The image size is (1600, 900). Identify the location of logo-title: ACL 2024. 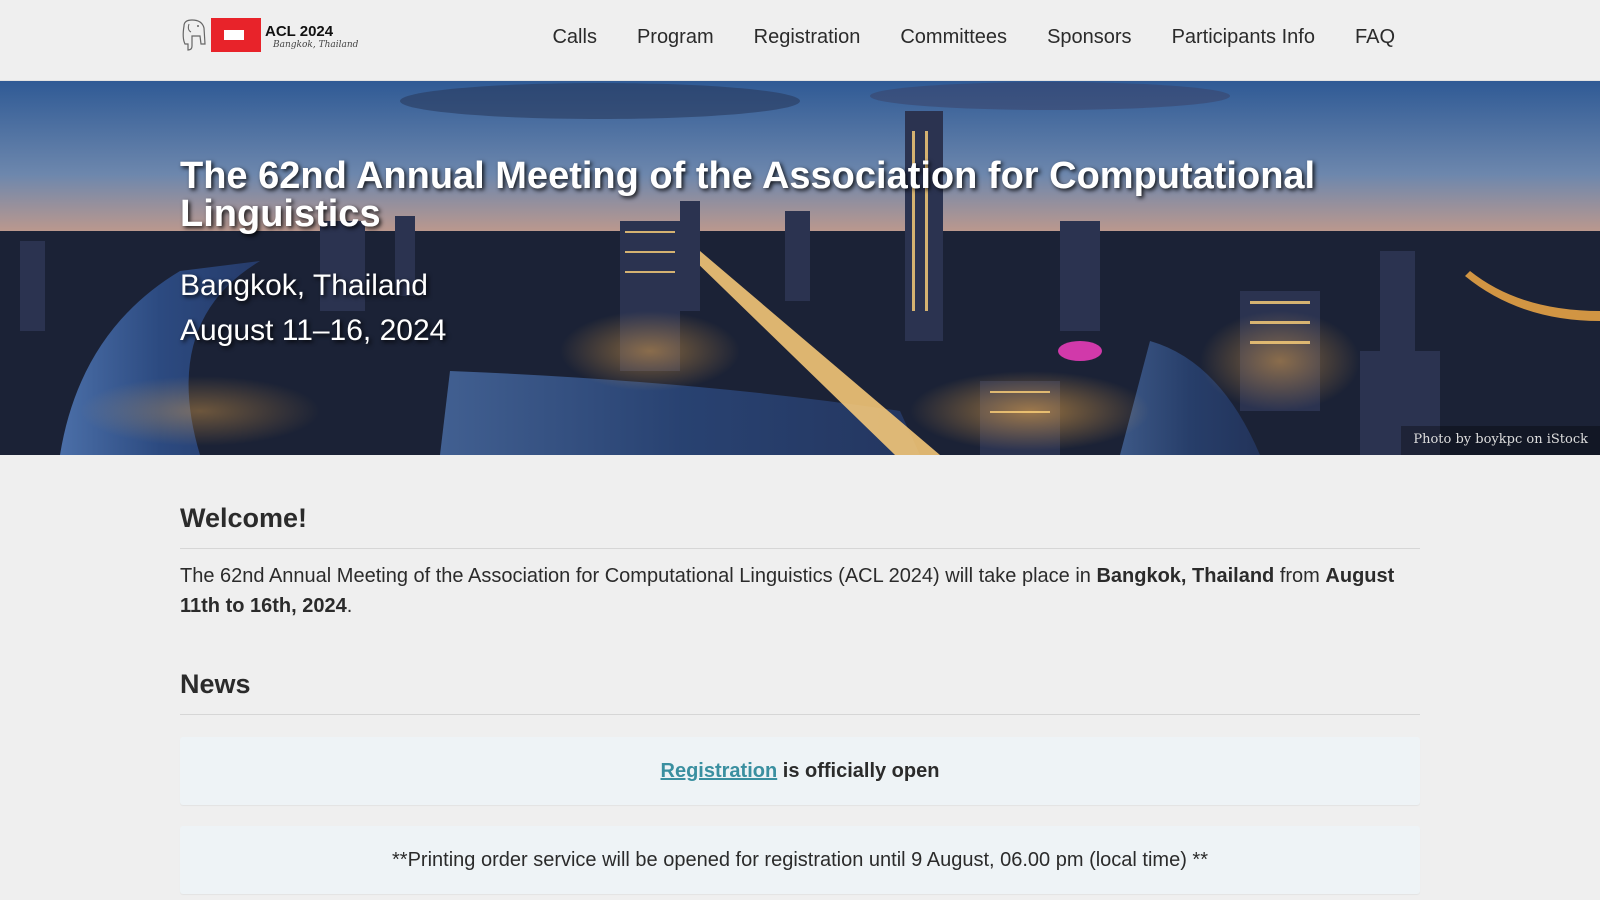
(299, 31).